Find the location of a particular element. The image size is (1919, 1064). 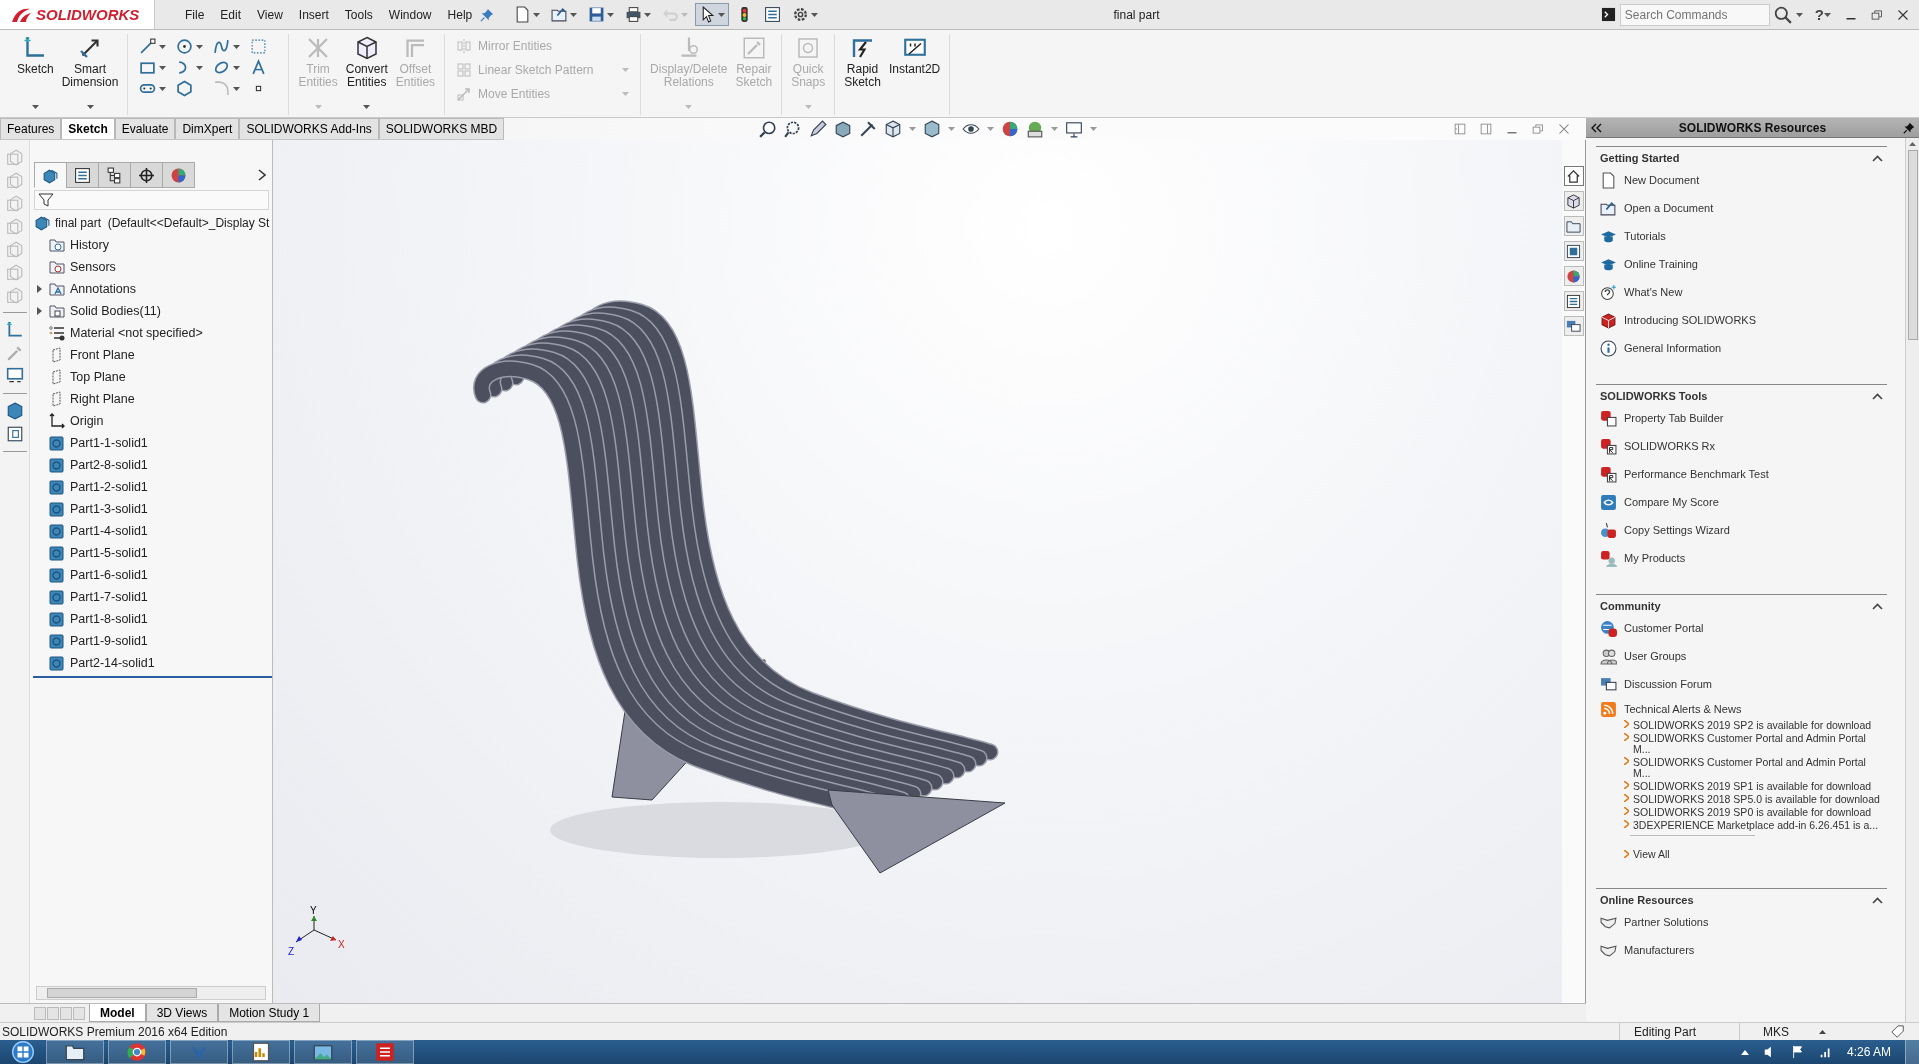

tree-item: Part1-2-solid1 is located at coordinates (151, 487).